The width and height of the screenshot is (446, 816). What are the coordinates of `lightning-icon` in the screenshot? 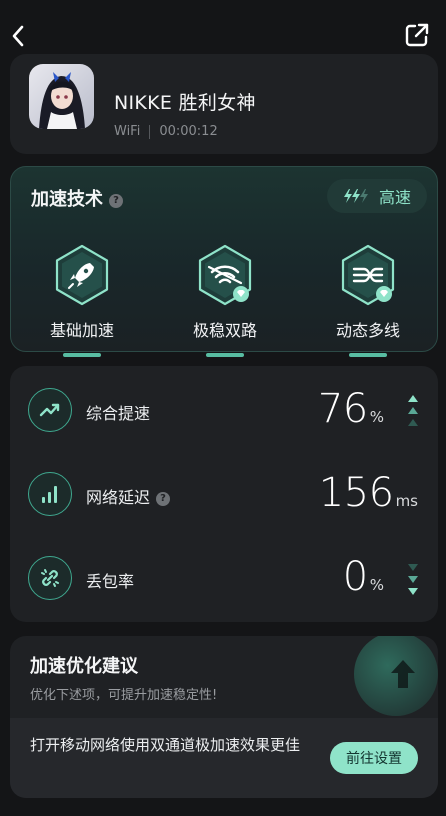 It's located at (355, 196).